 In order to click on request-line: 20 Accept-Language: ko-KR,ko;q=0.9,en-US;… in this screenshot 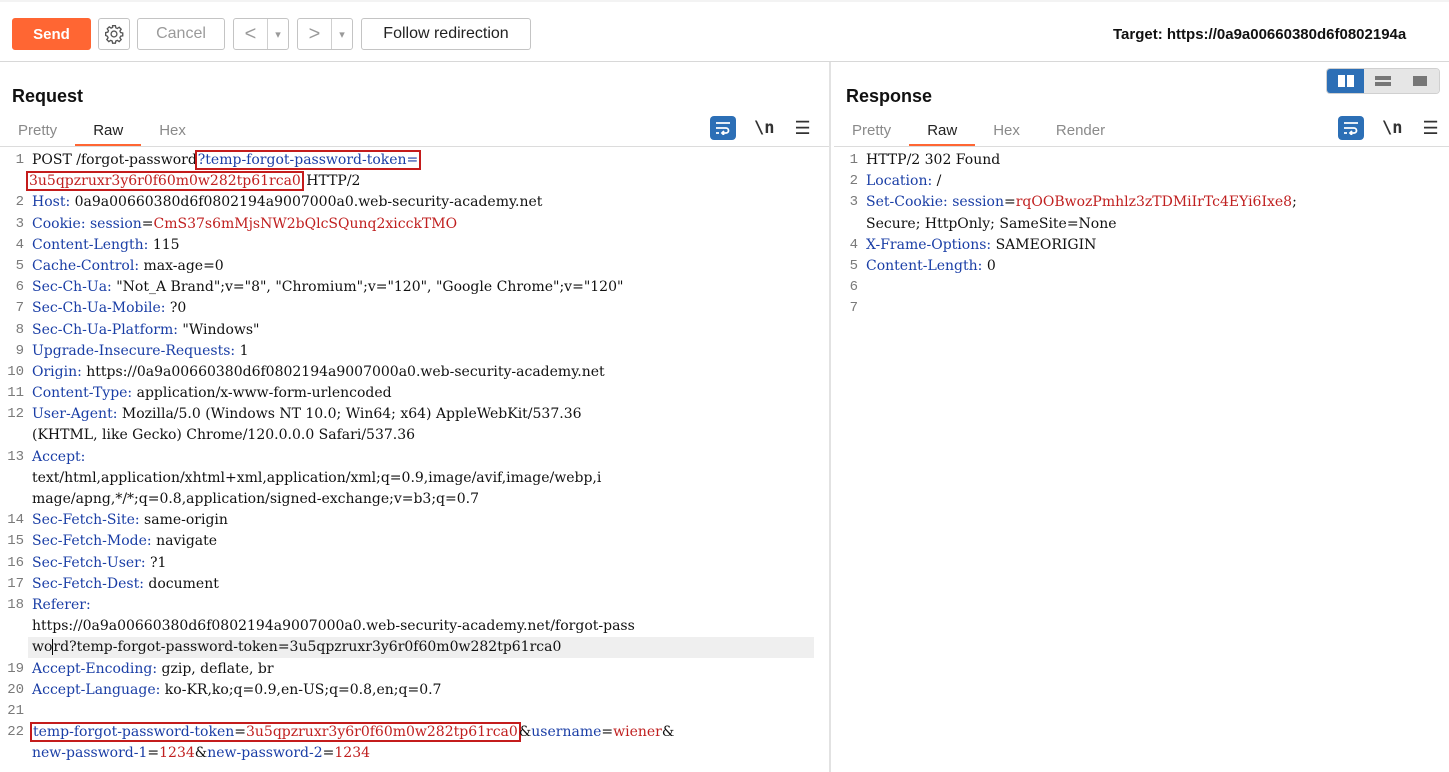, I will do `click(224, 689)`.